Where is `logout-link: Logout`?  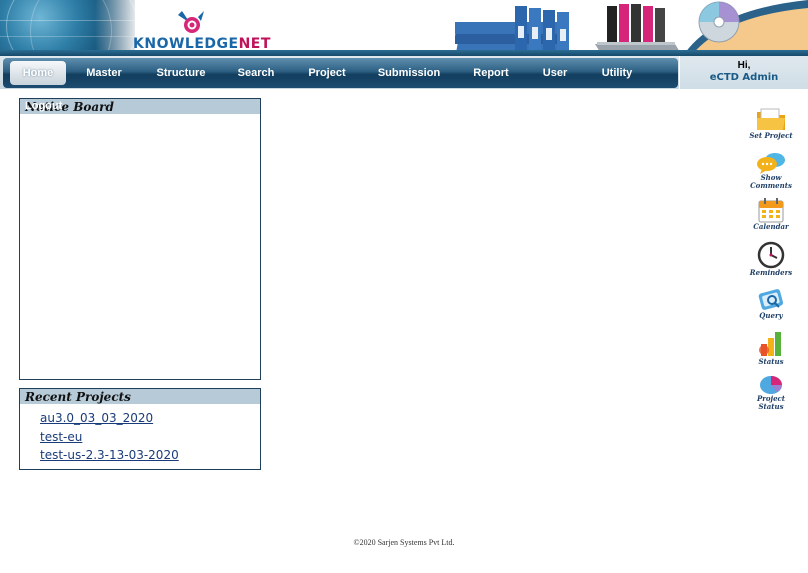
logout-link: Logout is located at coordinates (43, 106).